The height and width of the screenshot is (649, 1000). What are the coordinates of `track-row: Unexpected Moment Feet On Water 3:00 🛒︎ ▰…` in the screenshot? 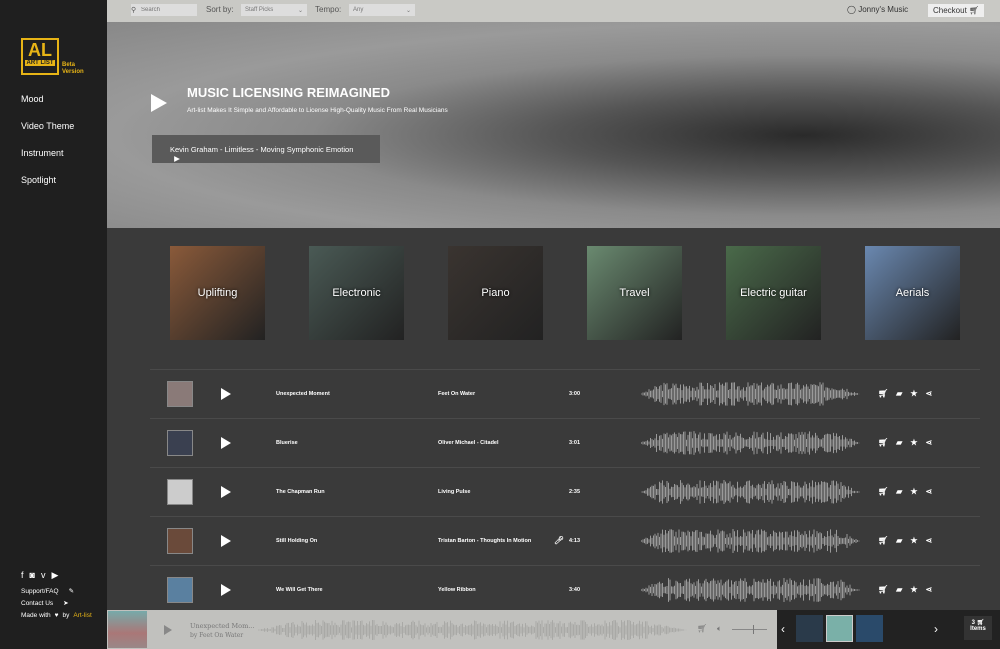 It's located at (565, 393).